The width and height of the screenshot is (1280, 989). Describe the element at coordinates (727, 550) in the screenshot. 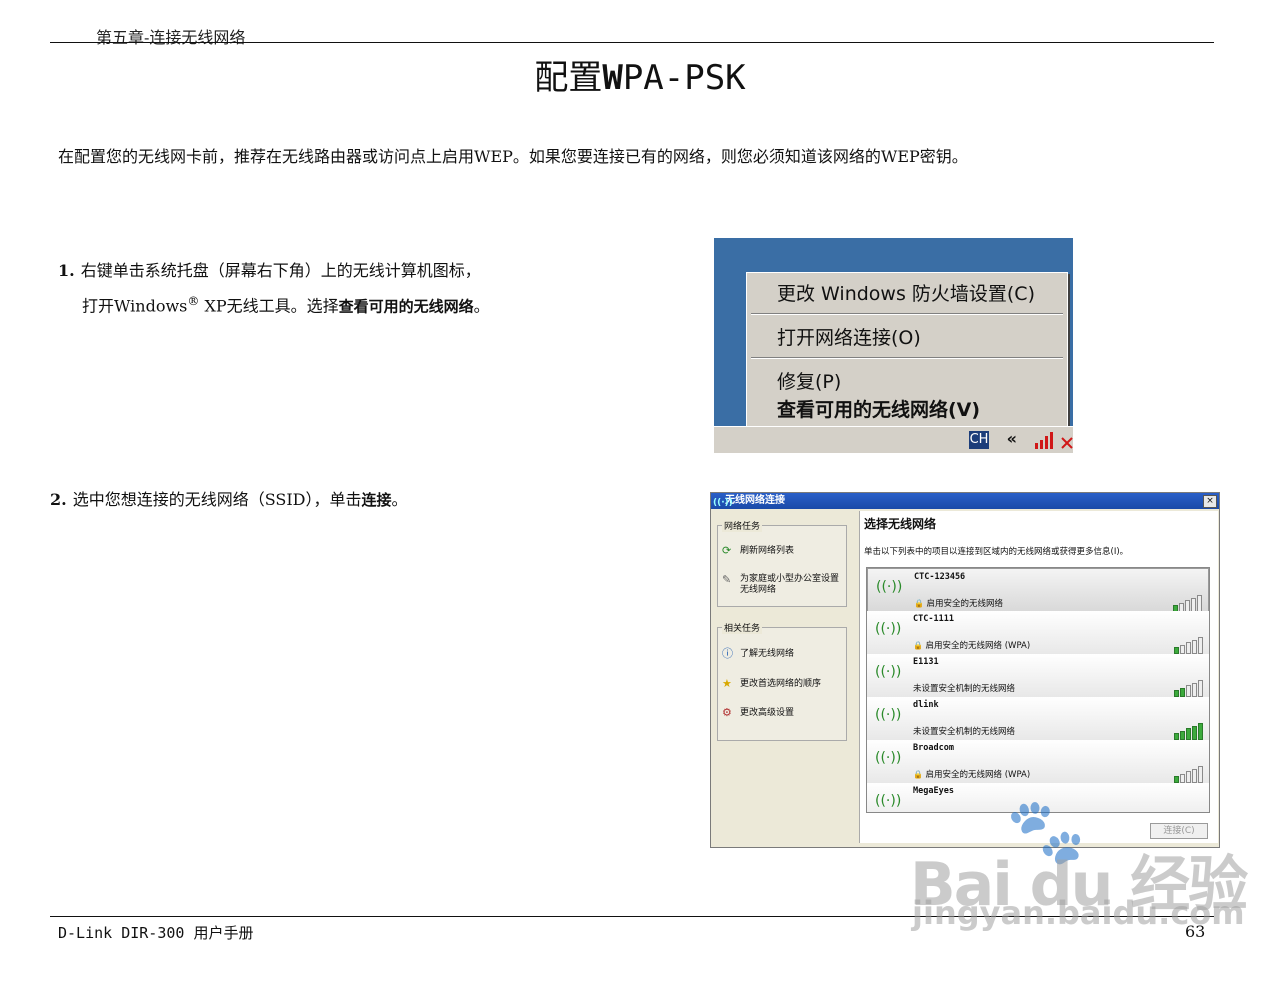

I see `refresh-icon: ⟳` at that location.